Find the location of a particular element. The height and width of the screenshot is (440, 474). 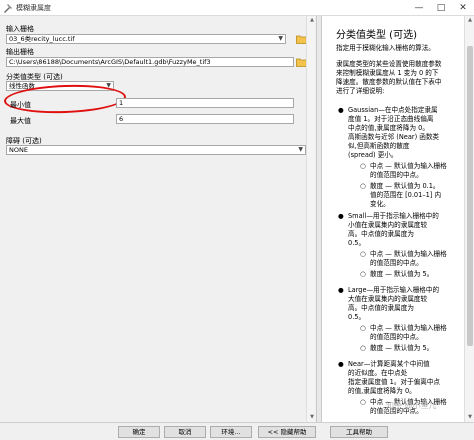

minimize-button: — is located at coordinates (419, 8).